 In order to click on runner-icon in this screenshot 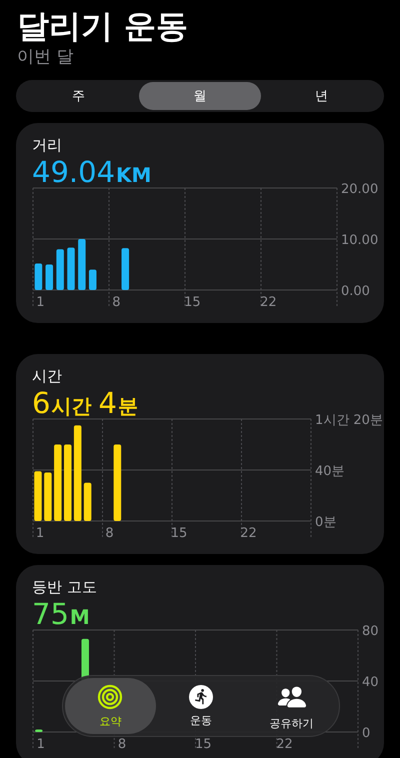, I will do `click(201, 696)`.